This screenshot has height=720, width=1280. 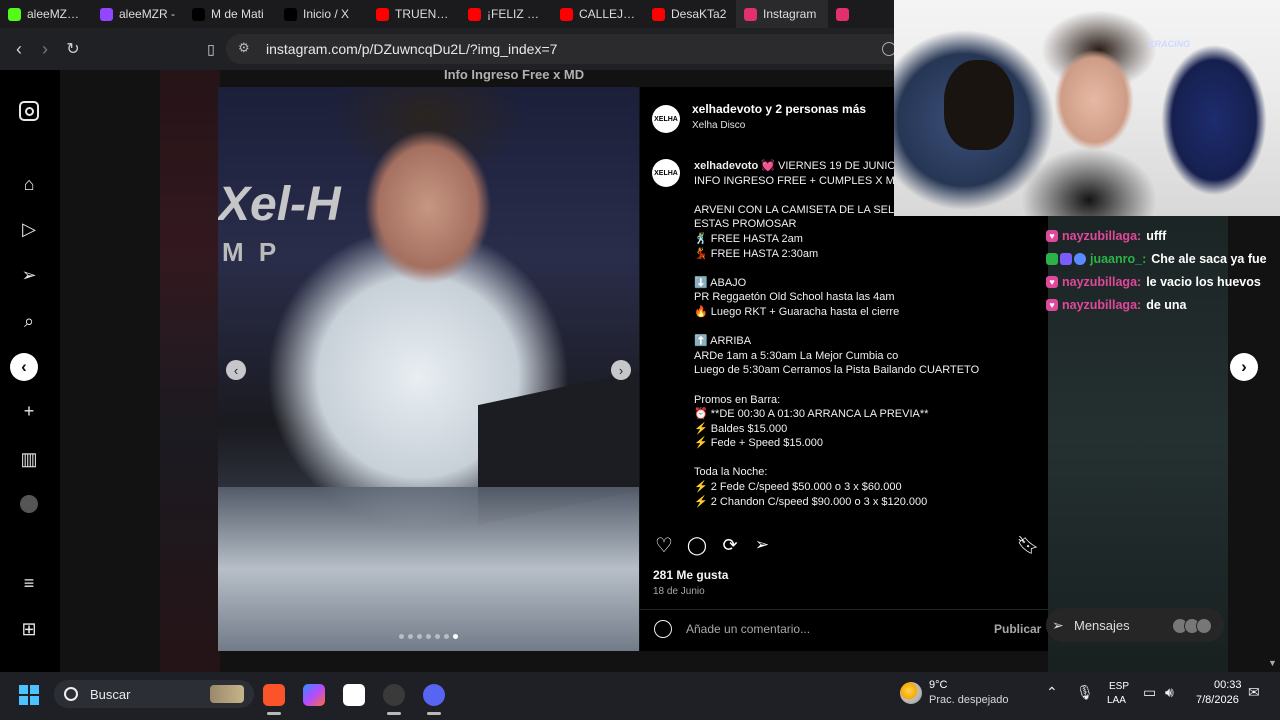 What do you see at coordinates (938, 685) in the screenshot?
I see `weather-temperature: 9°C` at bounding box center [938, 685].